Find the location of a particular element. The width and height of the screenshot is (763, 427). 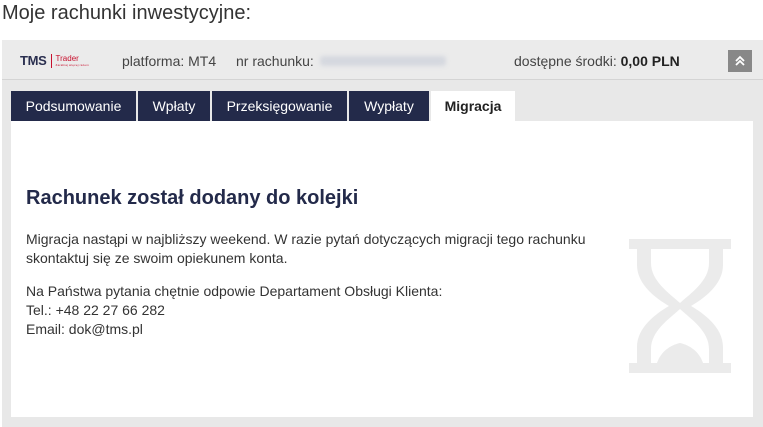

status-heading: Rachunek został dodany do kolejki is located at coordinates (192, 198).